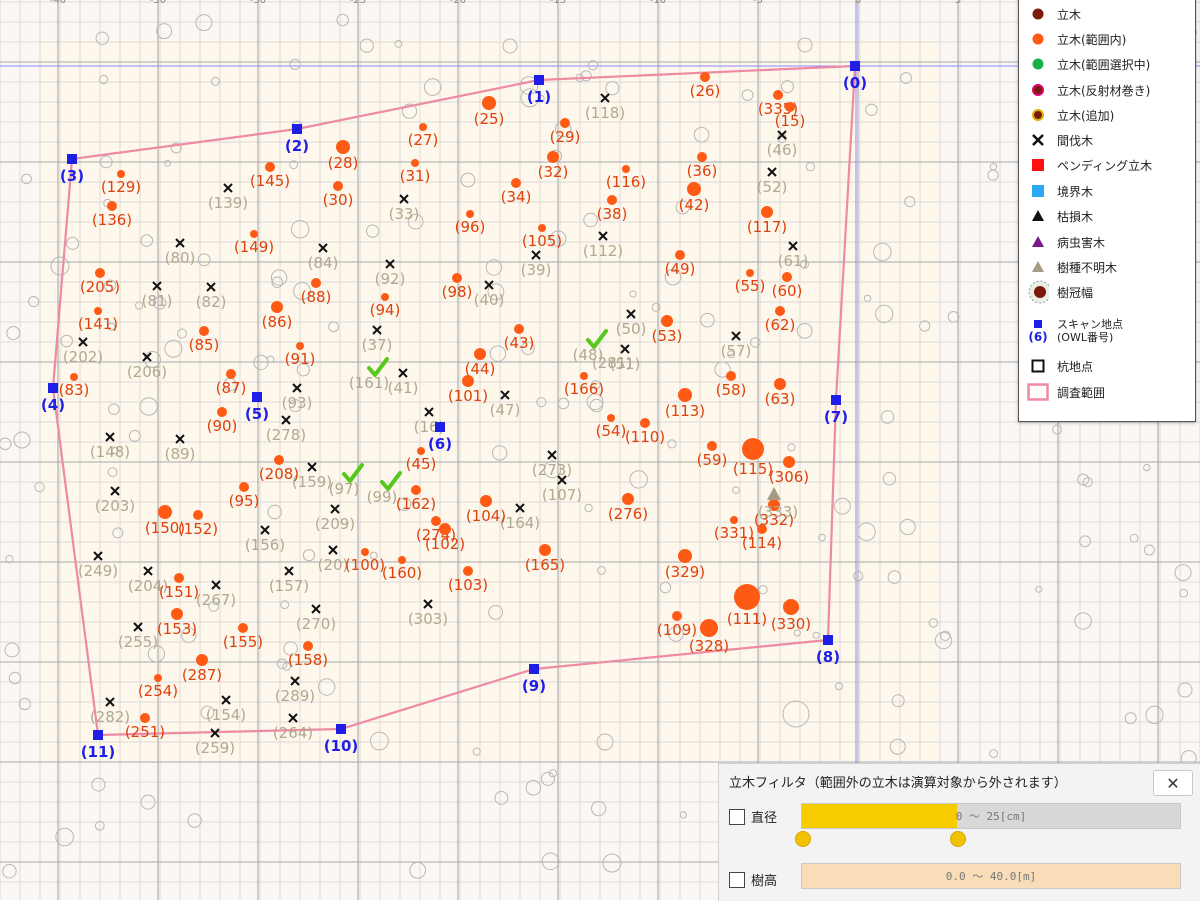 The height and width of the screenshot is (901, 1200). Describe the element at coordinates (468, 396) in the screenshot. I see `tree-label: (101)` at that location.